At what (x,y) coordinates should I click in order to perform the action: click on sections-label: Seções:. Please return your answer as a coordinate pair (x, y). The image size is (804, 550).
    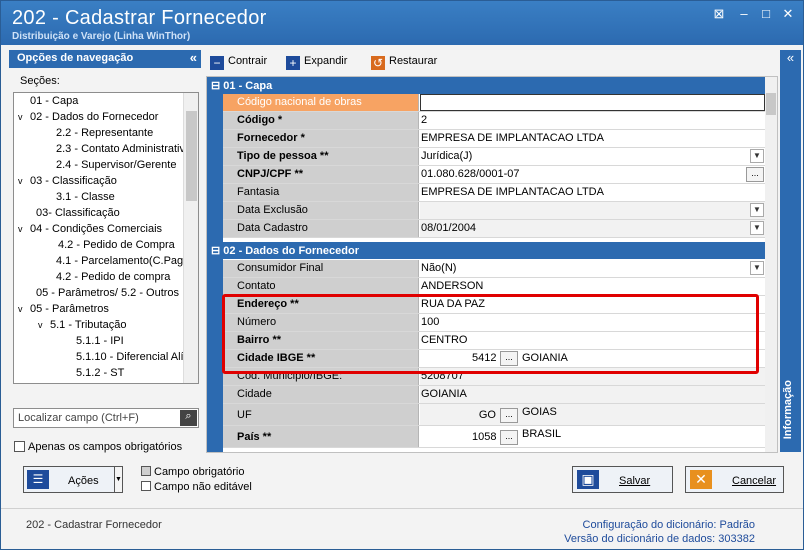
    Looking at the image, I should click on (40, 81).